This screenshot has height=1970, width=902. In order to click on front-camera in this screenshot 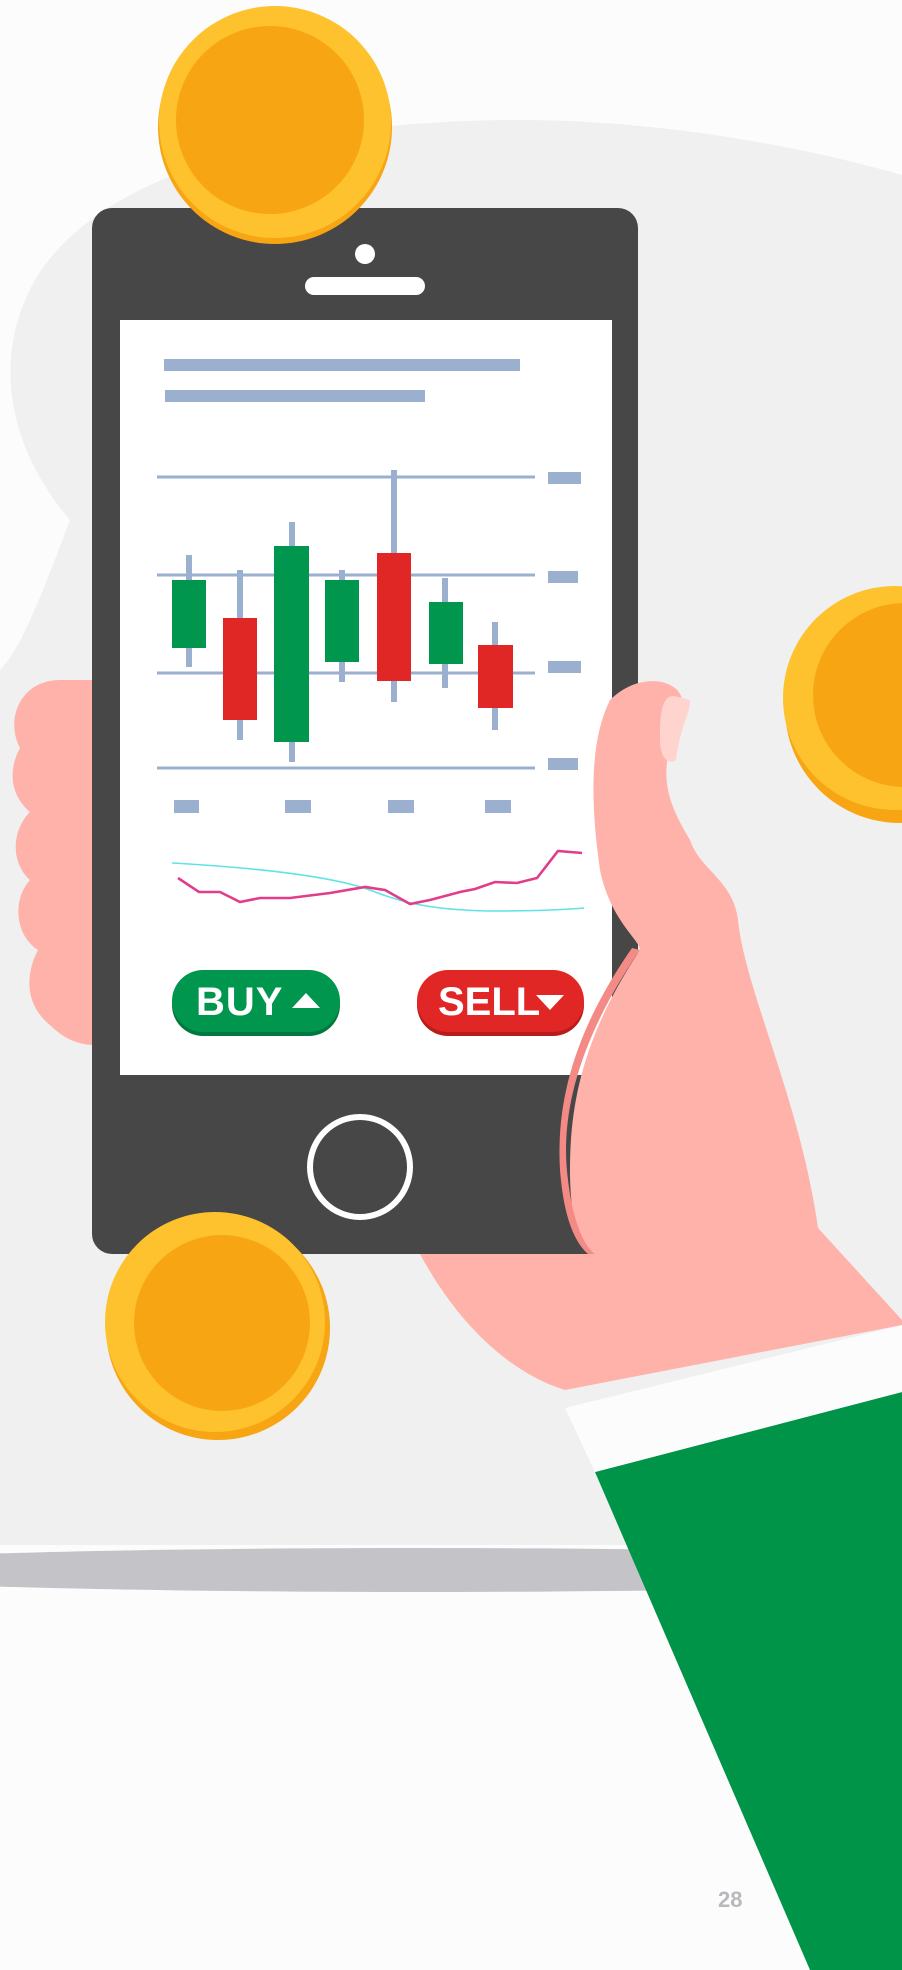, I will do `click(365, 254)`.